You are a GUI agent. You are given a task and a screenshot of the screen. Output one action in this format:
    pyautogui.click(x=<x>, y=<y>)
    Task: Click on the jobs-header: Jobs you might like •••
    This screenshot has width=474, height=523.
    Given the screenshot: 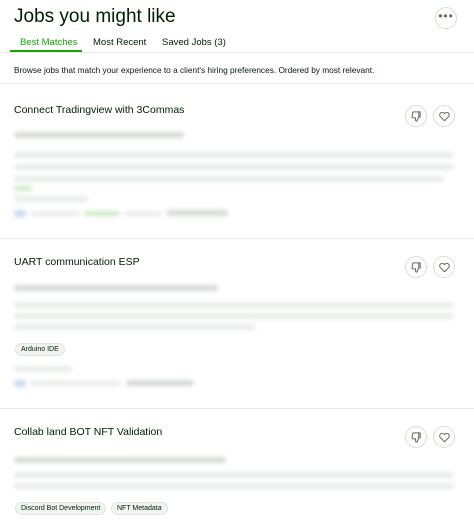 What is the action you would take?
    pyautogui.click(x=237, y=17)
    